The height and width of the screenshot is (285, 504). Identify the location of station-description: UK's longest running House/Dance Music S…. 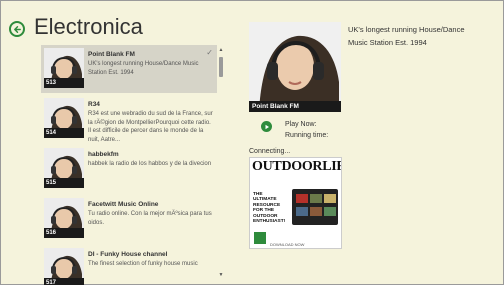
(143, 68).